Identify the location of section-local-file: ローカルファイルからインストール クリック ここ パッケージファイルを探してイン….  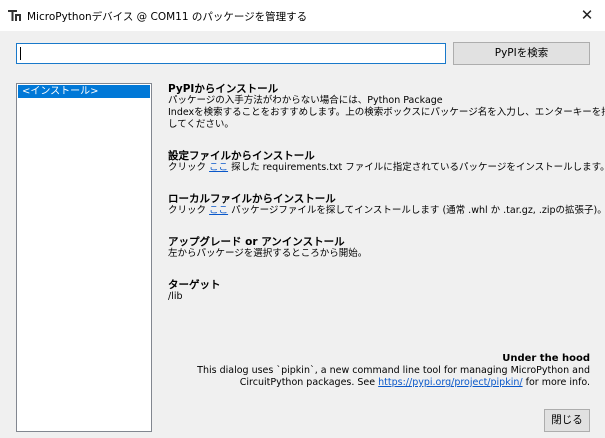
(386, 205).